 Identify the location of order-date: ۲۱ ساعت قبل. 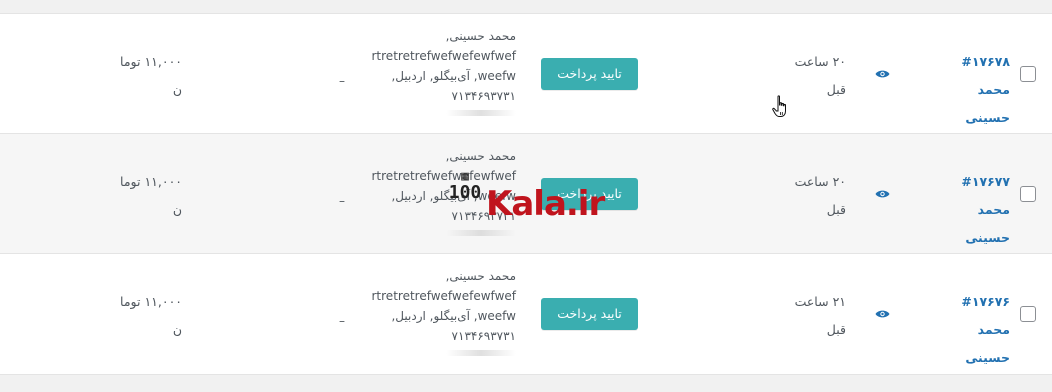
(813, 316).